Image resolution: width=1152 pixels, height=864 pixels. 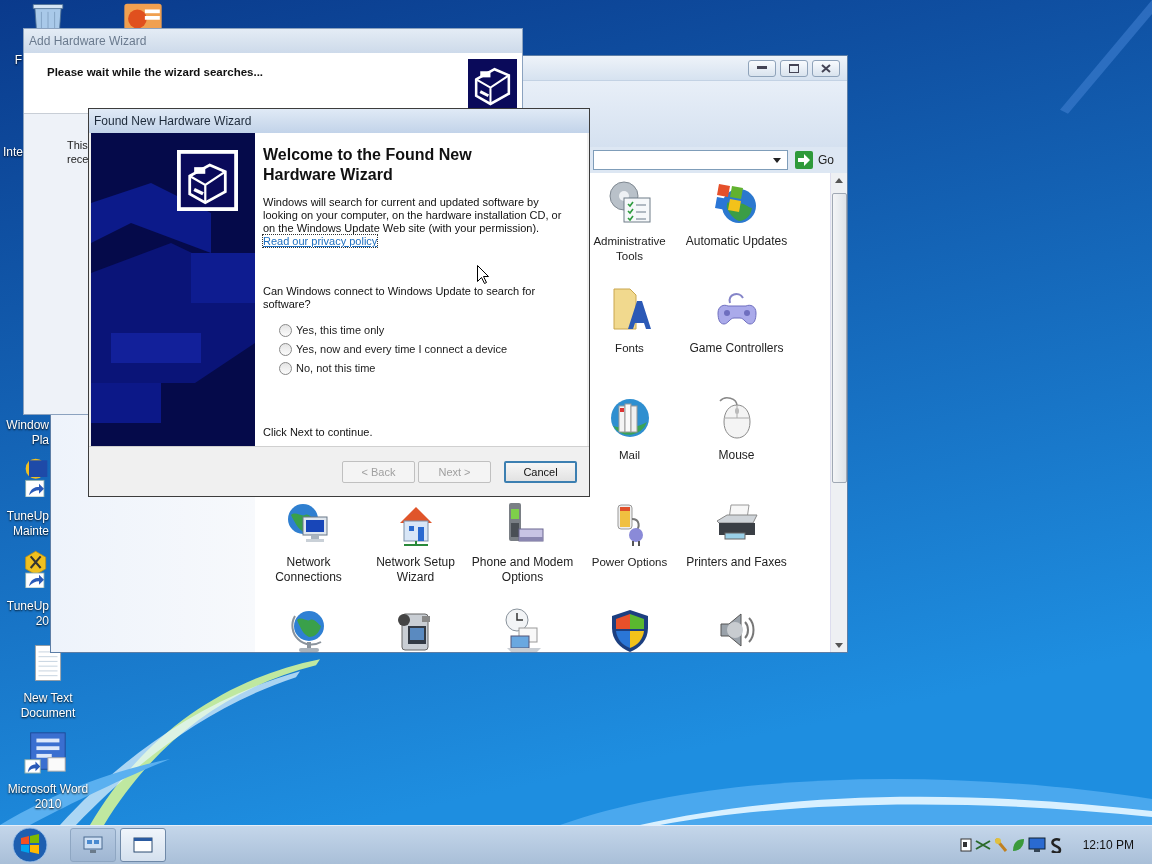 I want to click on start-button, so click(x=30, y=845).